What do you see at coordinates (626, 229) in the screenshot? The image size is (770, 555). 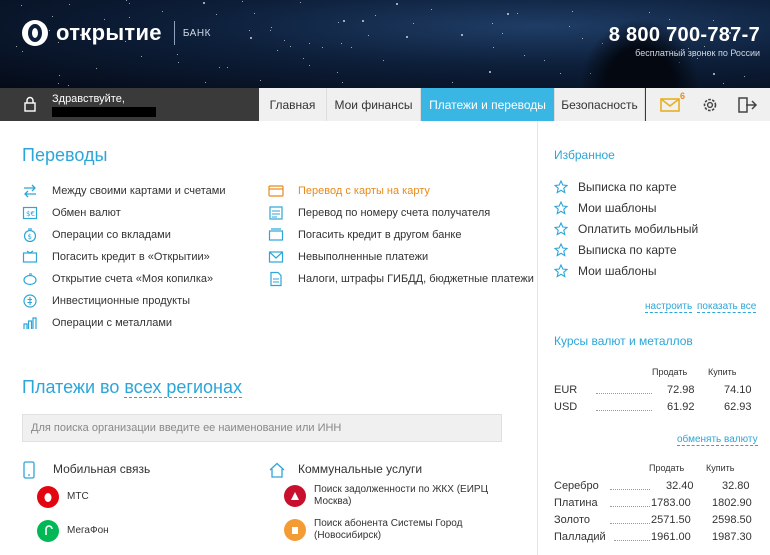 I see `favorite-item: Оплатить мобильный` at bounding box center [626, 229].